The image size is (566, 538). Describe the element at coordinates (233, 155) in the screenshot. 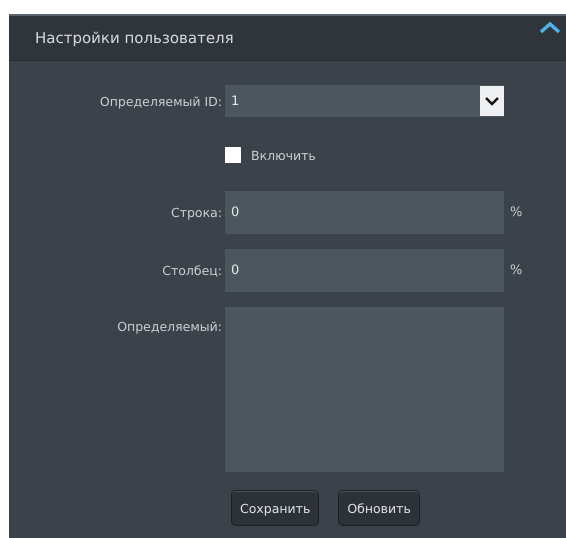

I see `enable-checkbox` at that location.